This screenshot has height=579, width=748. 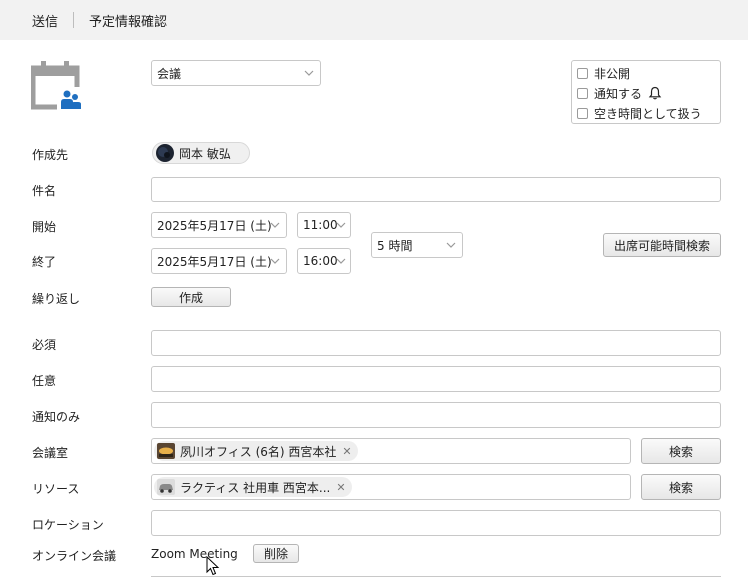 What do you see at coordinates (417, 245) in the screenshot?
I see `duration-select: 5 時間` at bounding box center [417, 245].